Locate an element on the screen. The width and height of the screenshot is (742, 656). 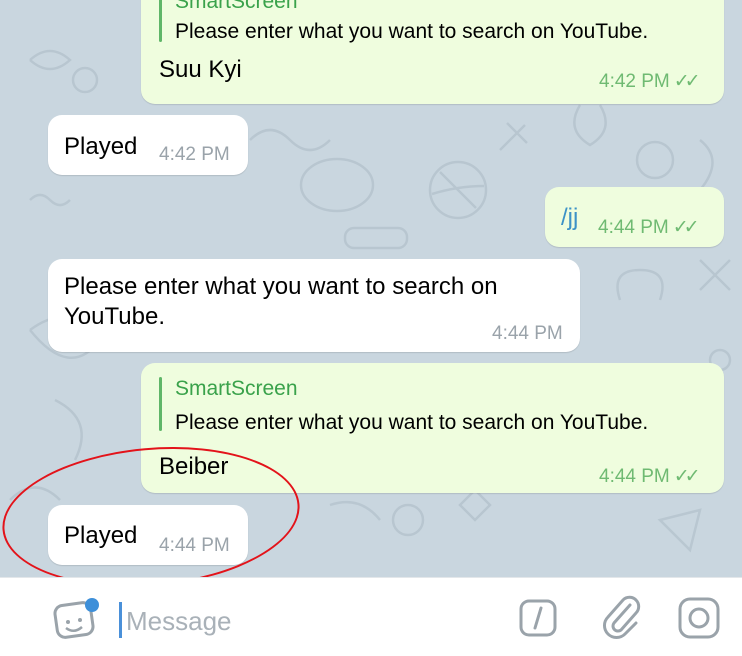
attach-icon is located at coordinates (622, 618).